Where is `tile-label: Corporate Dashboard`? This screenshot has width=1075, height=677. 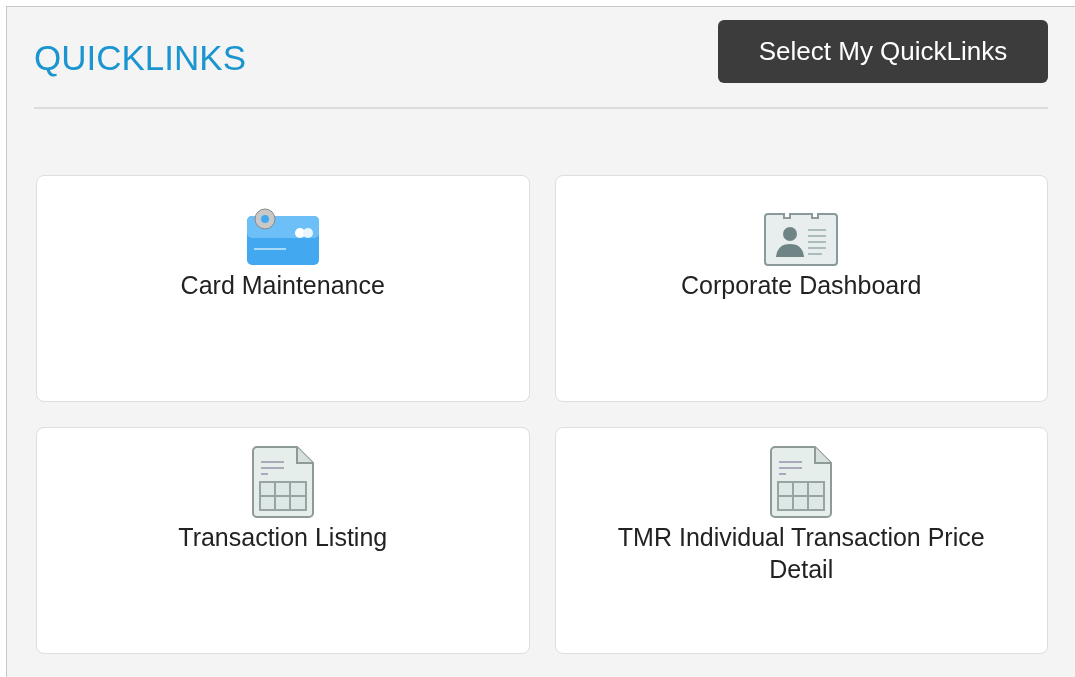 tile-label: Corporate Dashboard is located at coordinates (801, 285).